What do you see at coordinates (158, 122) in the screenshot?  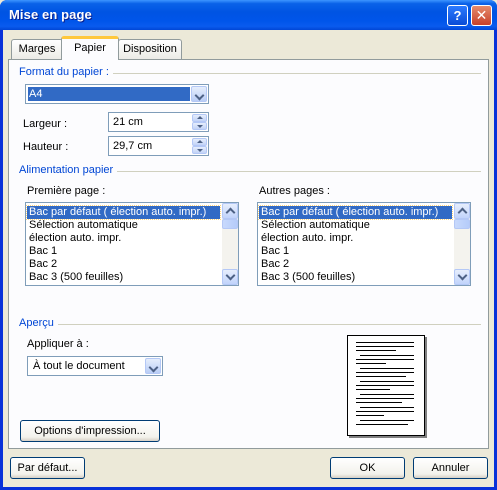 I see `width-spinner: 21 cm` at bounding box center [158, 122].